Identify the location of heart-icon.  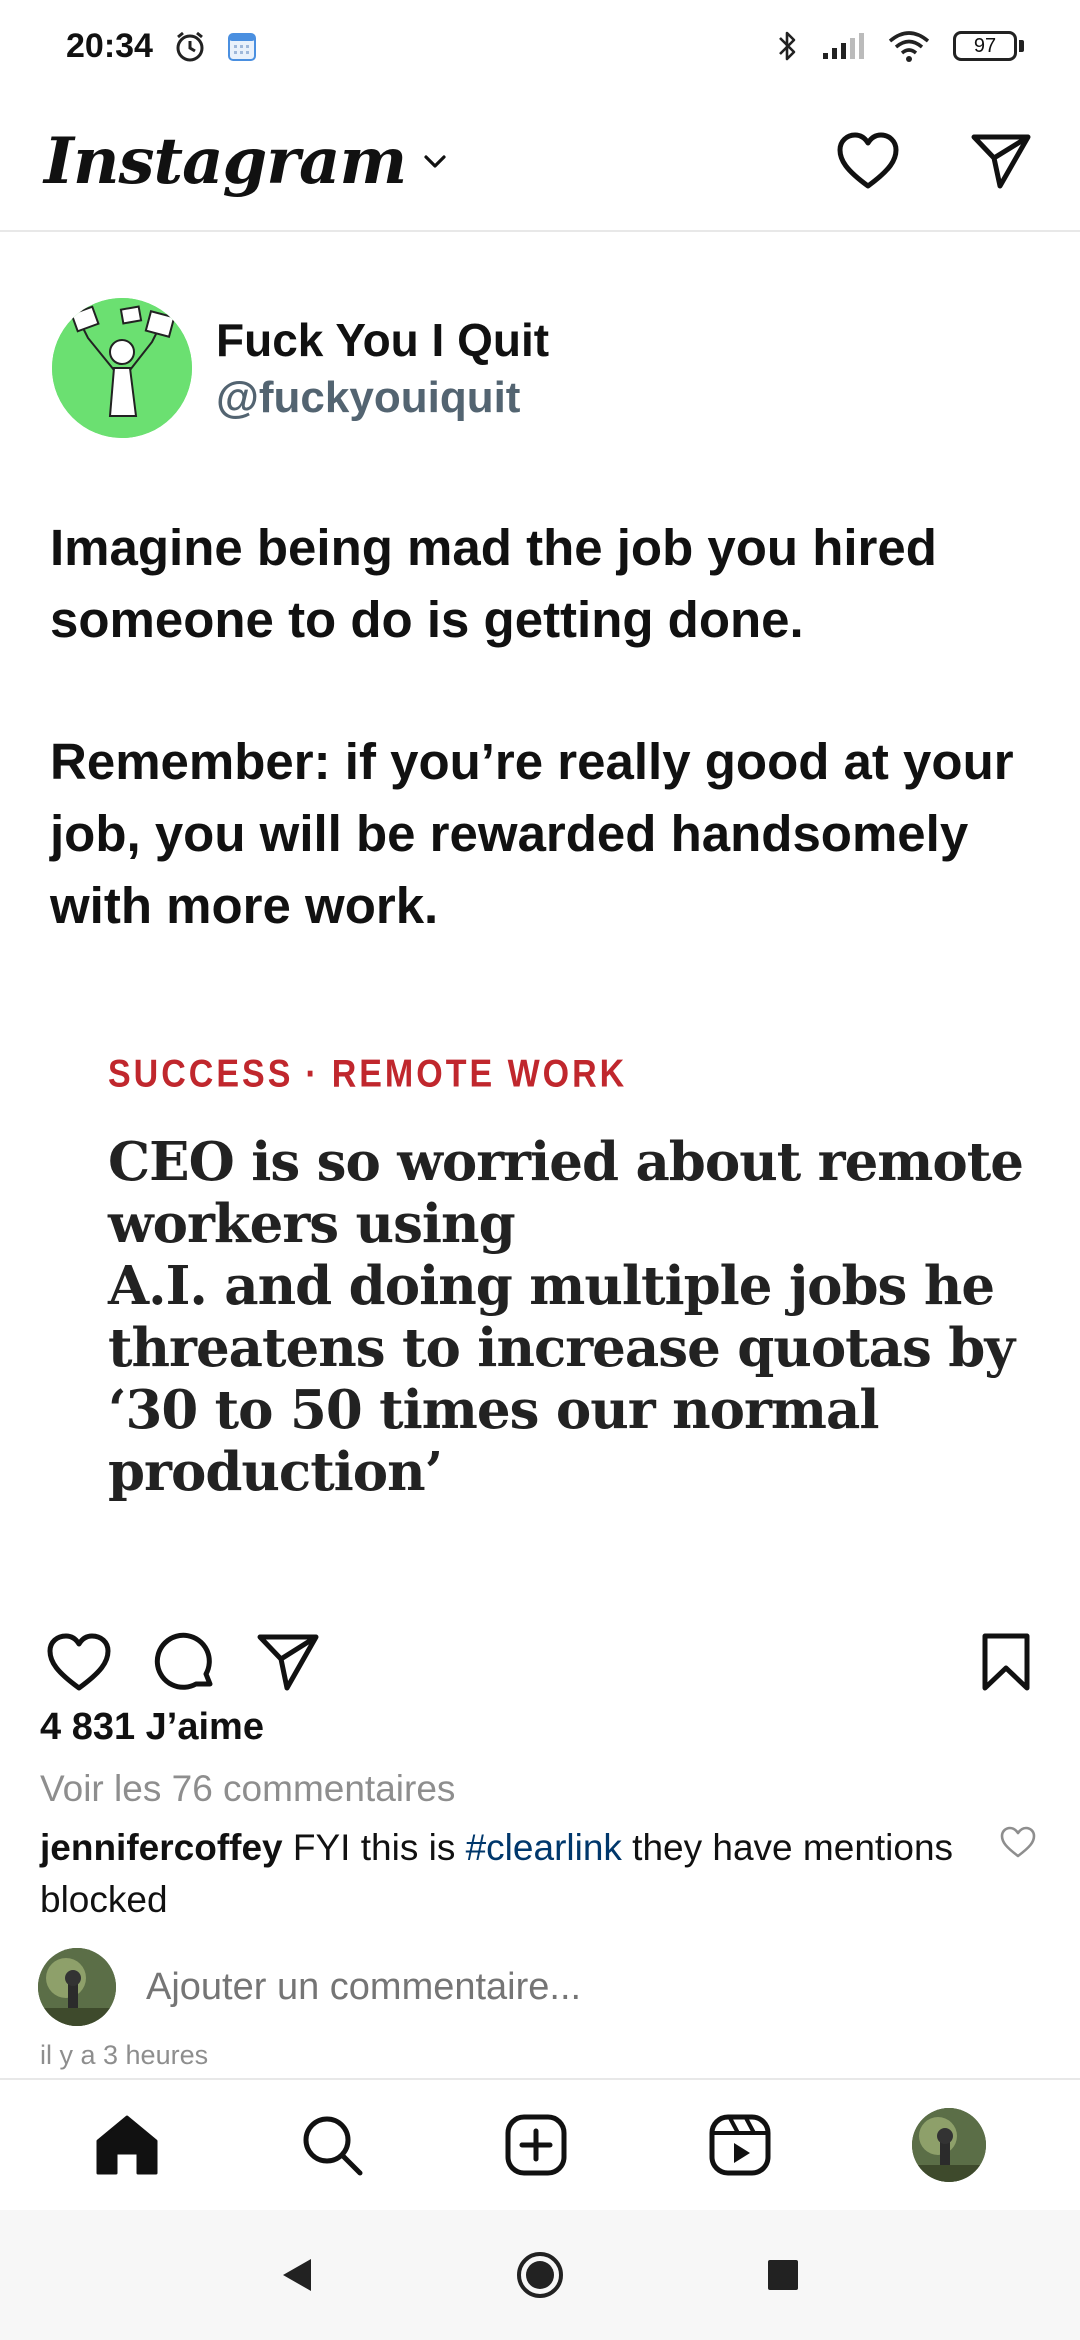
(868, 161).